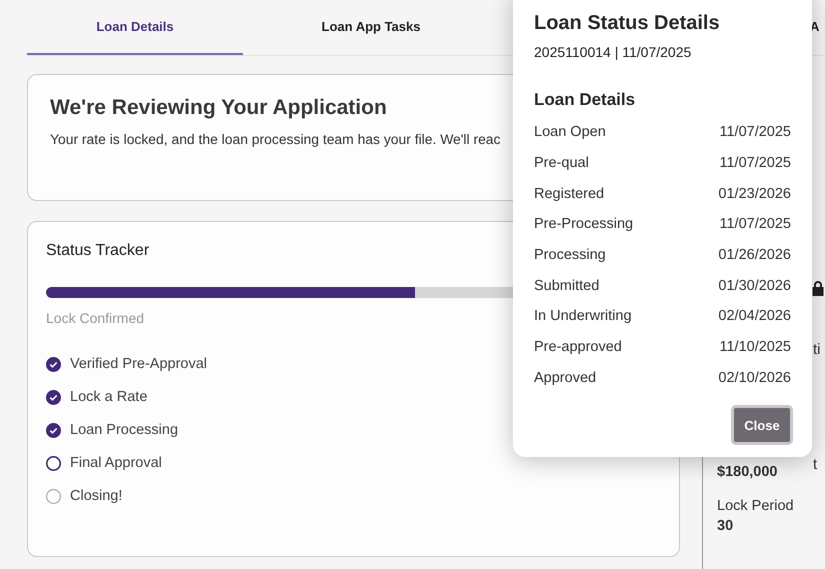  I want to click on dialog-title: Loan Status Details, so click(627, 23).